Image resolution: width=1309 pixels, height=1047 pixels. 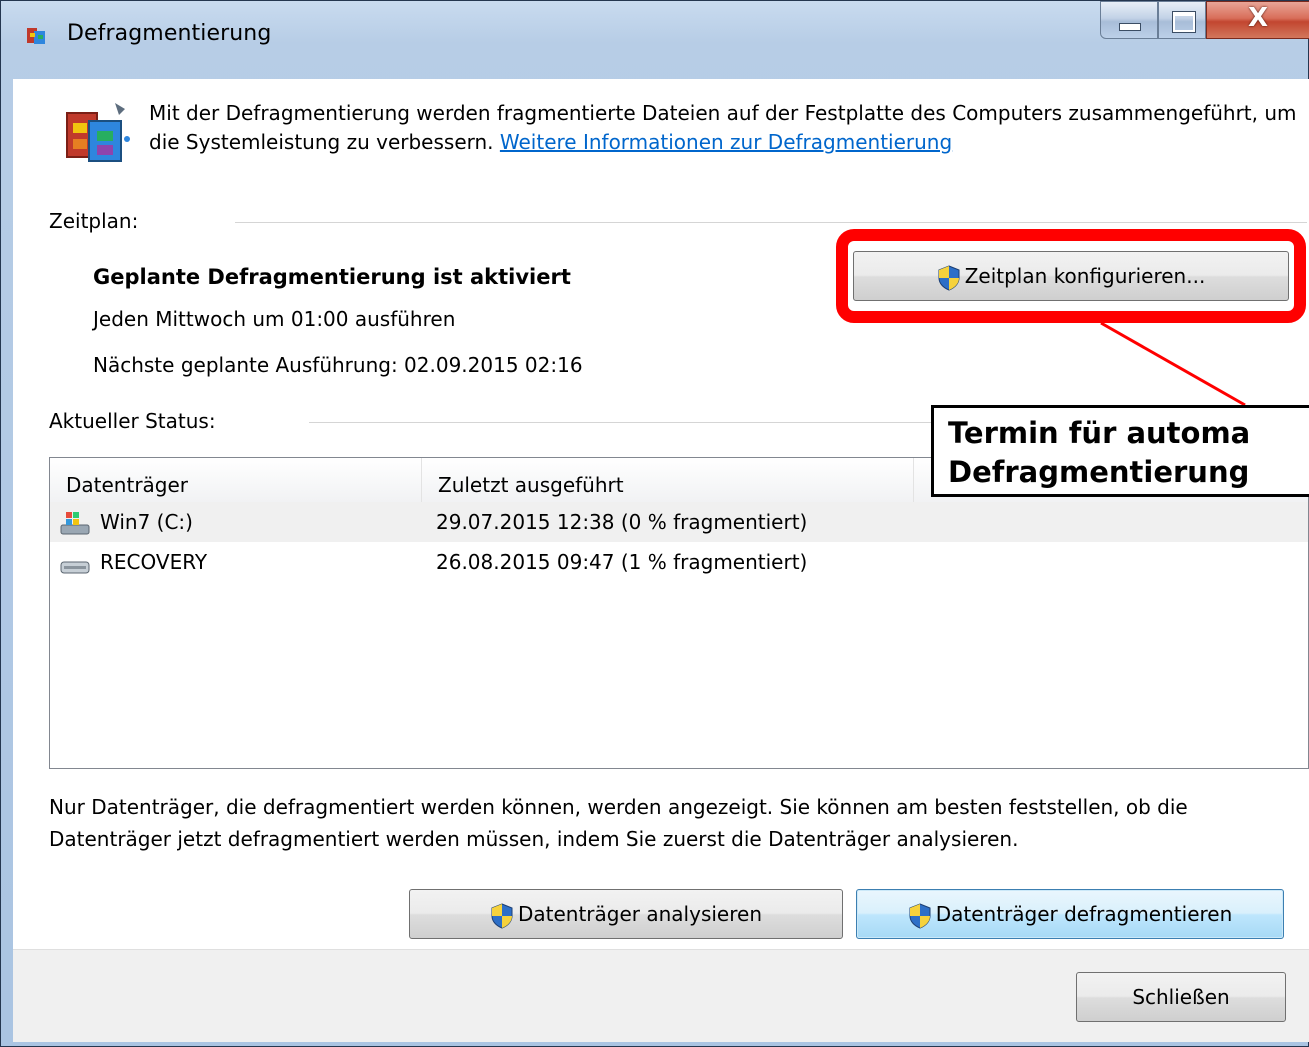 What do you see at coordinates (75, 523) in the screenshot?
I see `system-drive-icon` at bounding box center [75, 523].